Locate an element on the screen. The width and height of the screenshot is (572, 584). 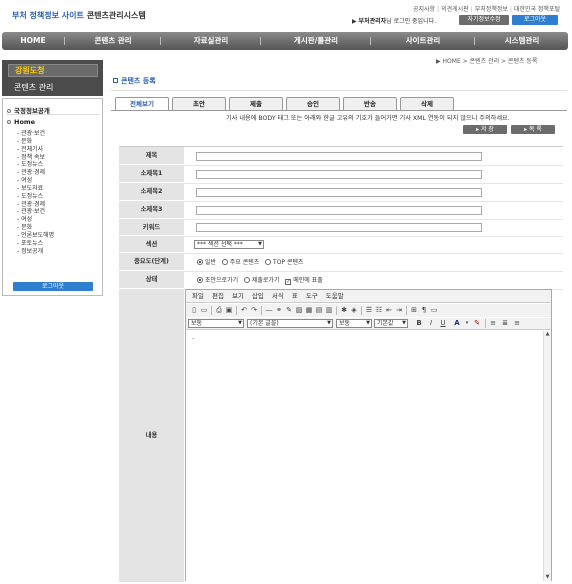
sidebar-tree-item: - 언론보도해명 is located at coordinates (35, 236).